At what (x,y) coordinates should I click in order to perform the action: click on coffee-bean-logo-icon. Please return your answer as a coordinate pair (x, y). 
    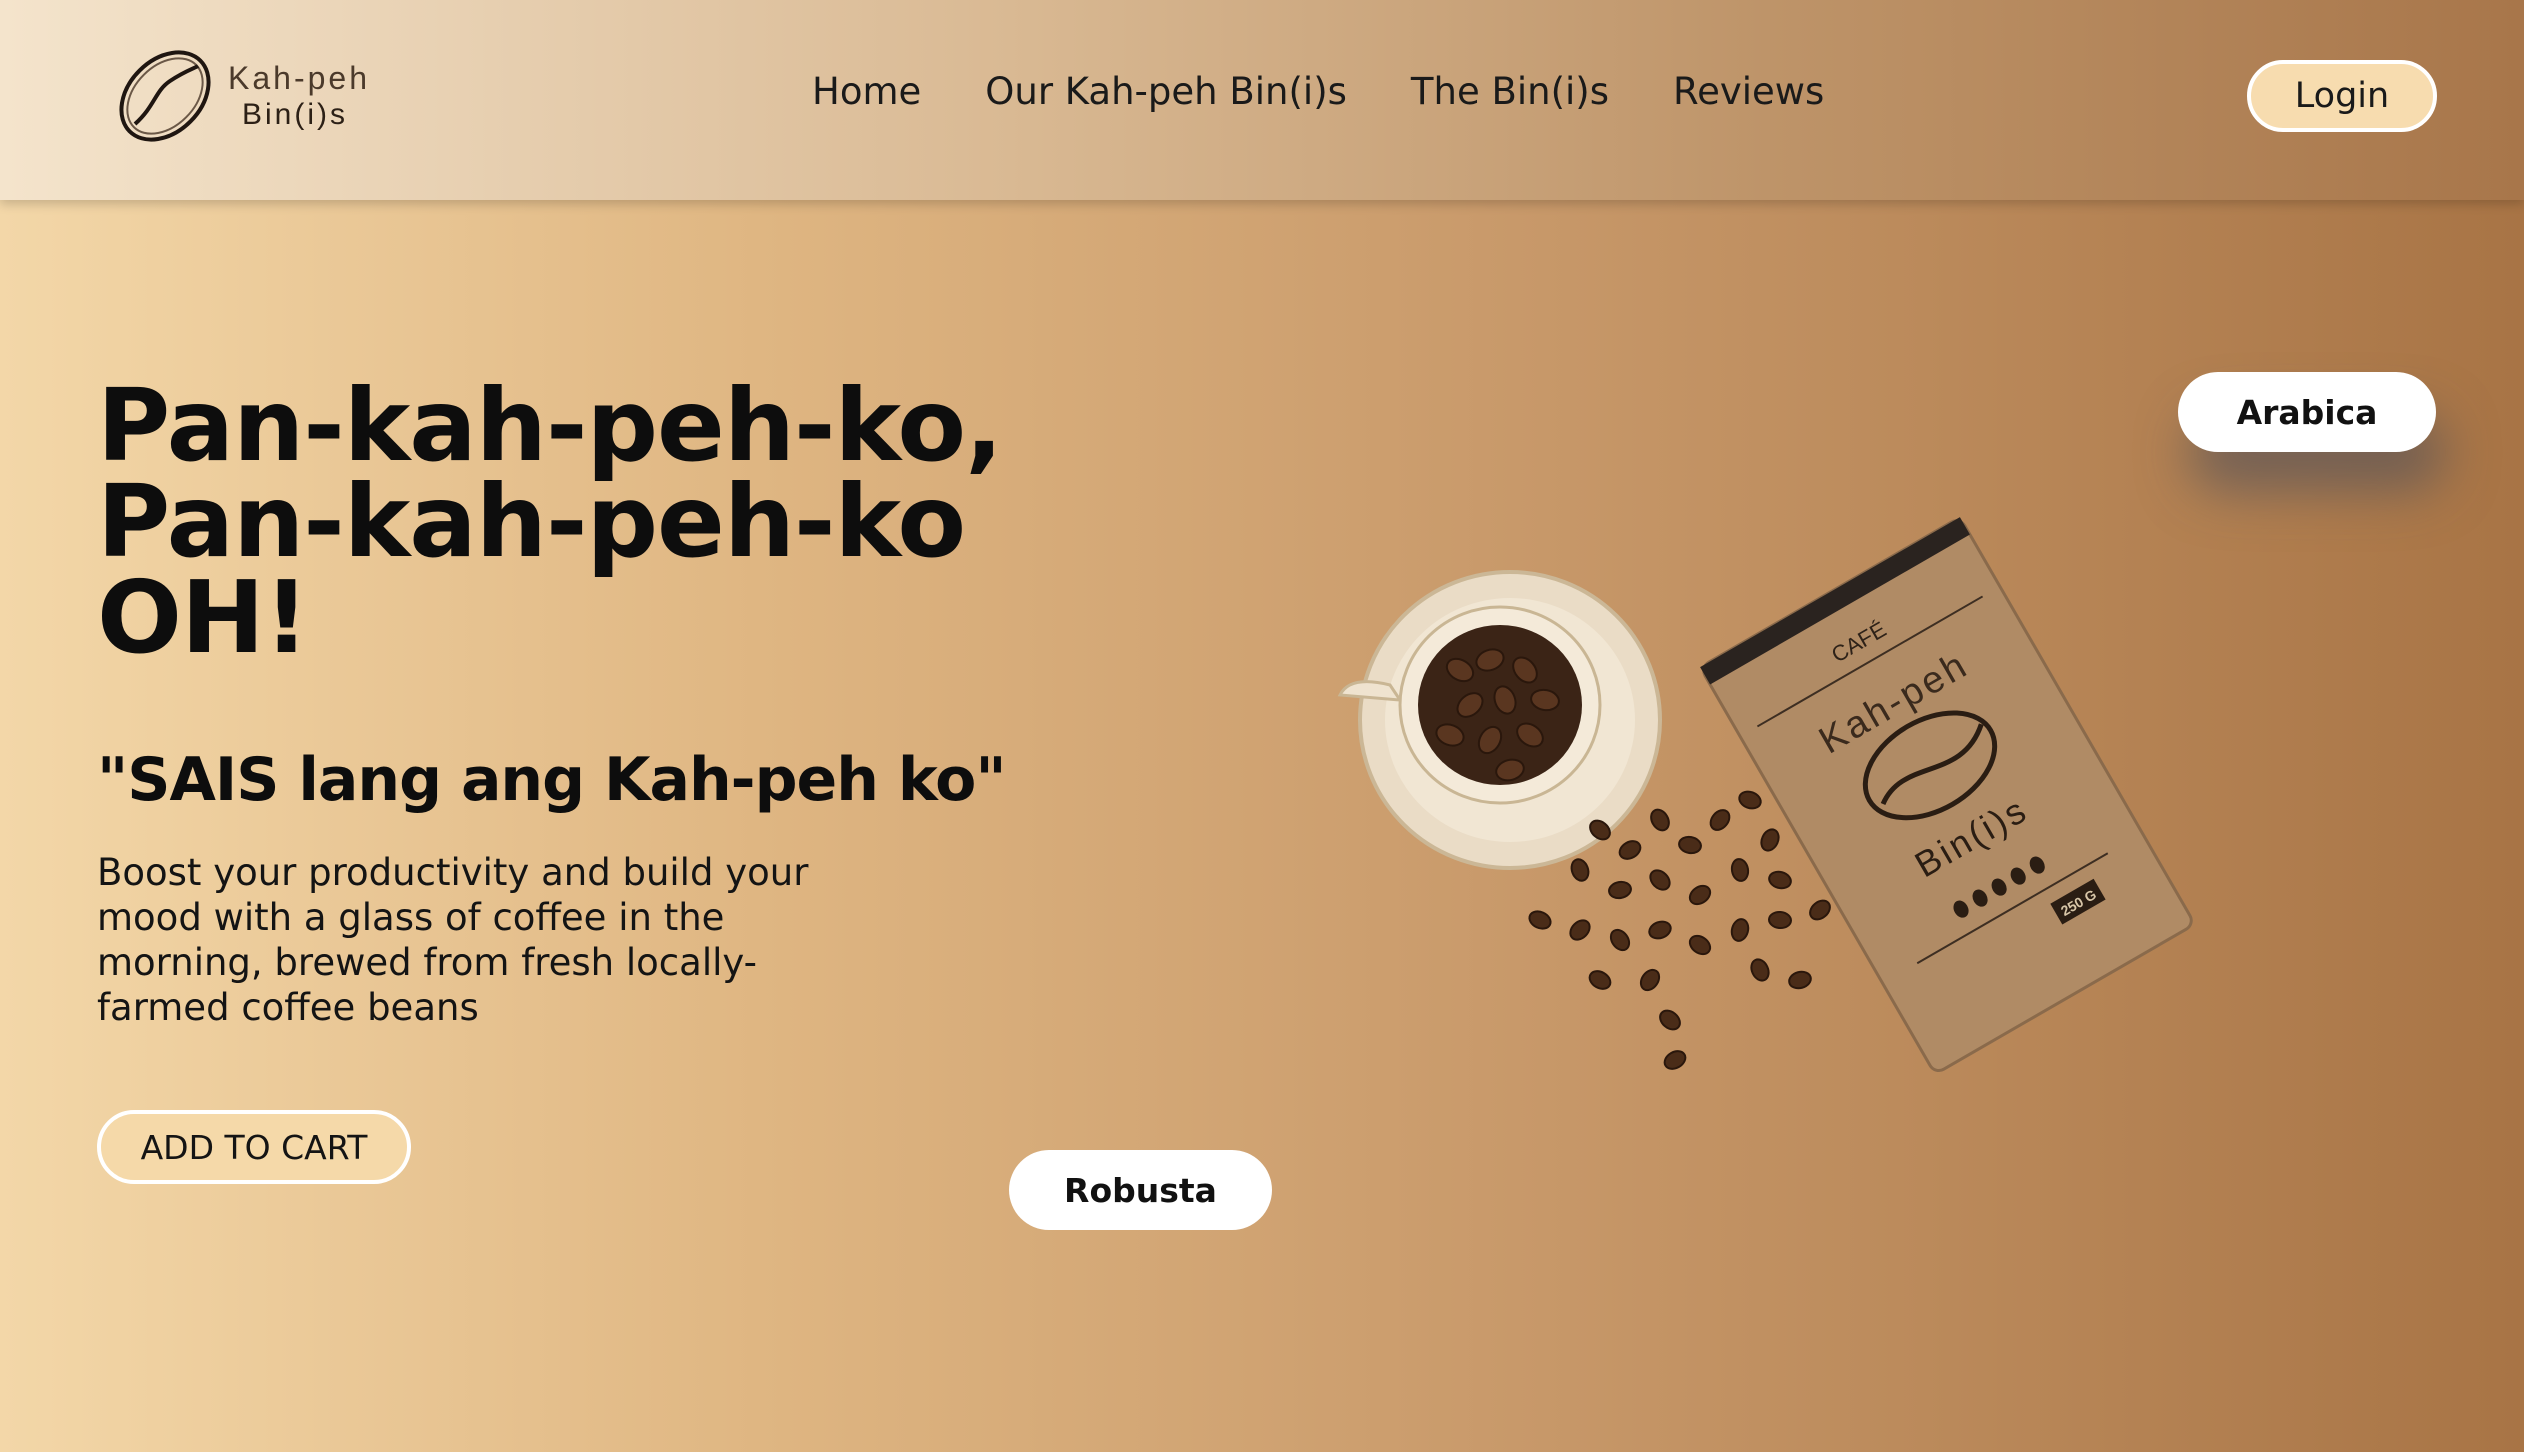
    Looking at the image, I should click on (165, 96).